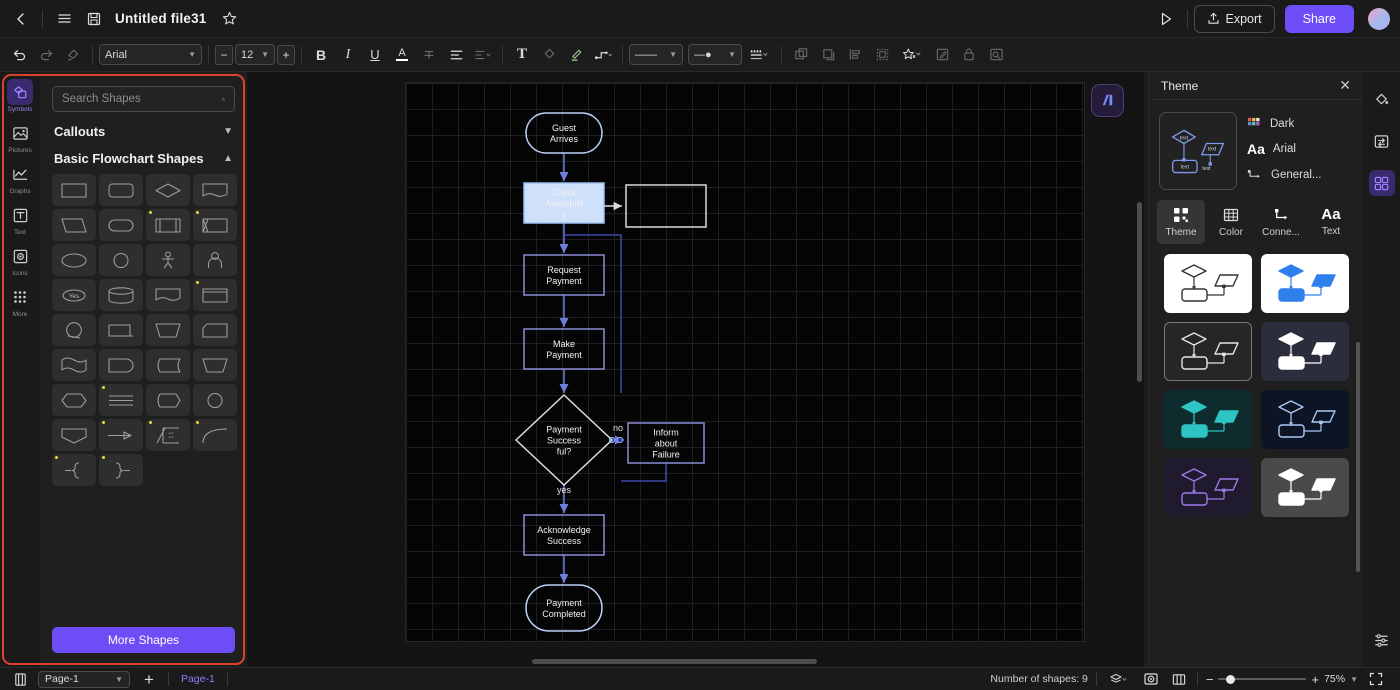 This screenshot has height=690, width=1400. Describe the element at coordinates (21, 19) in the screenshot. I see `back-button` at that location.